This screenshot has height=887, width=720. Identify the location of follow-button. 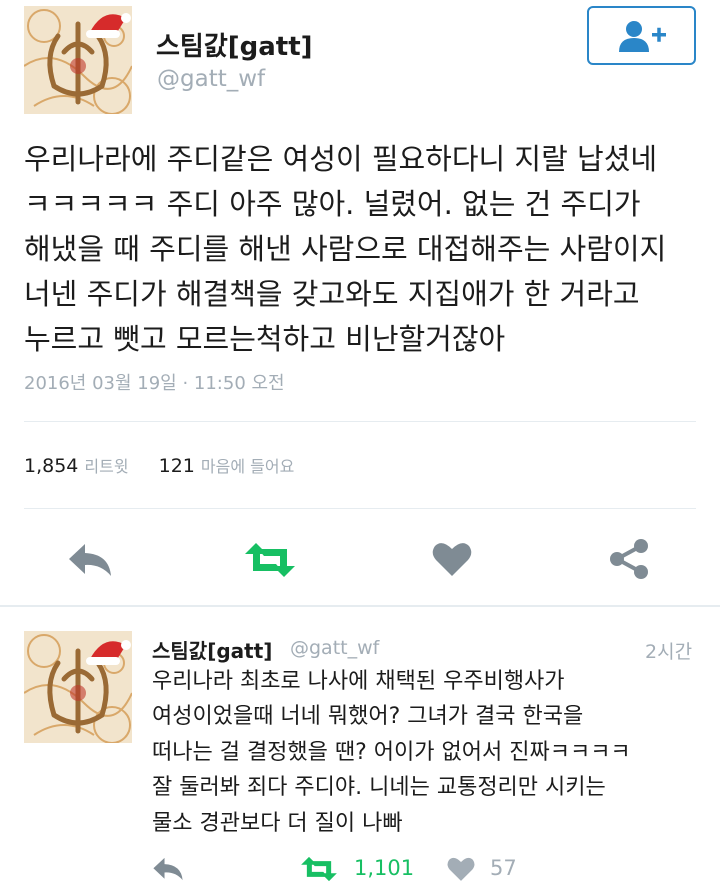
(641, 35).